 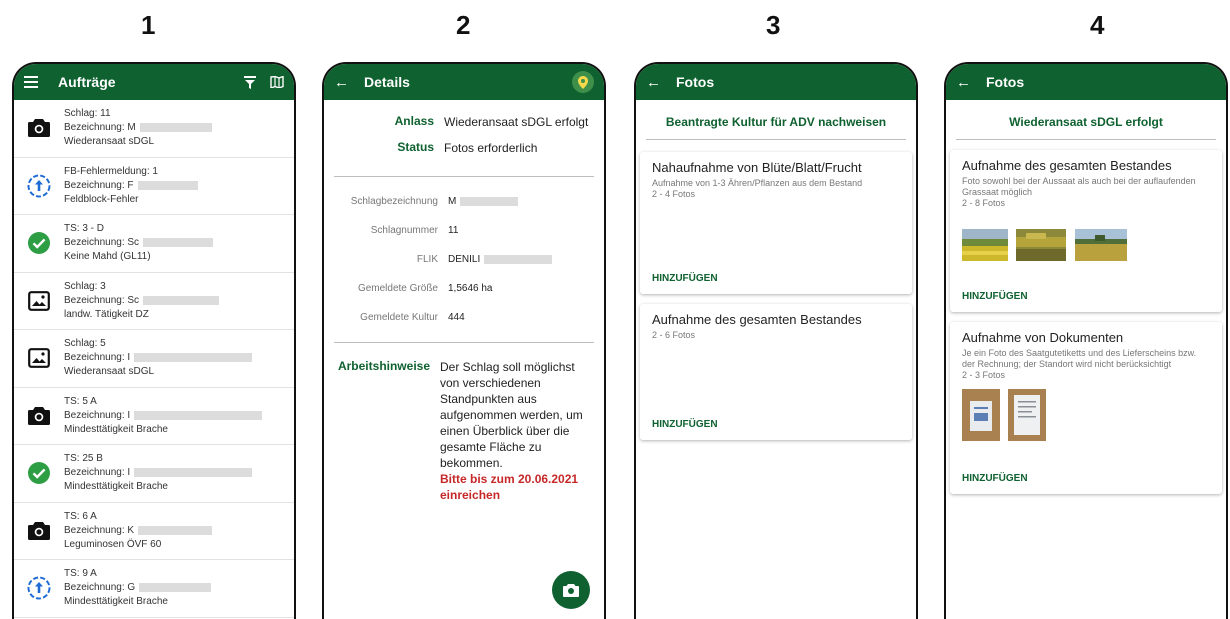 I want to click on anlass-row: Anlass Wiederansaat sDGL erfolgt, so click(x=464, y=122).